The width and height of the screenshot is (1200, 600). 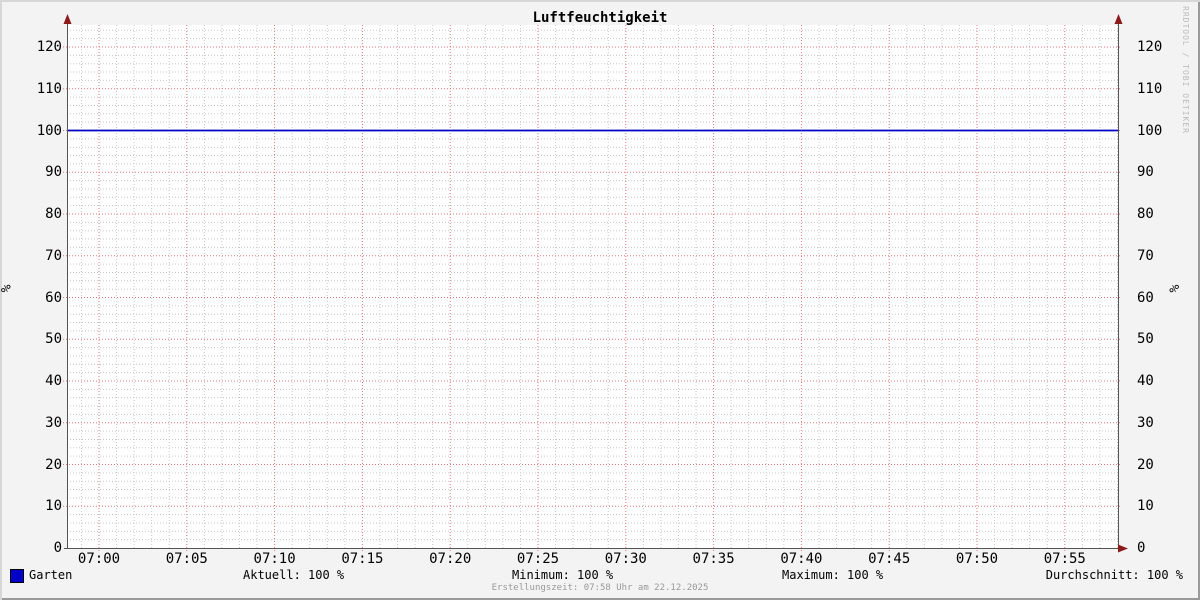 I want to click on x-tick-label: 07:25, so click(x=538, y=559).